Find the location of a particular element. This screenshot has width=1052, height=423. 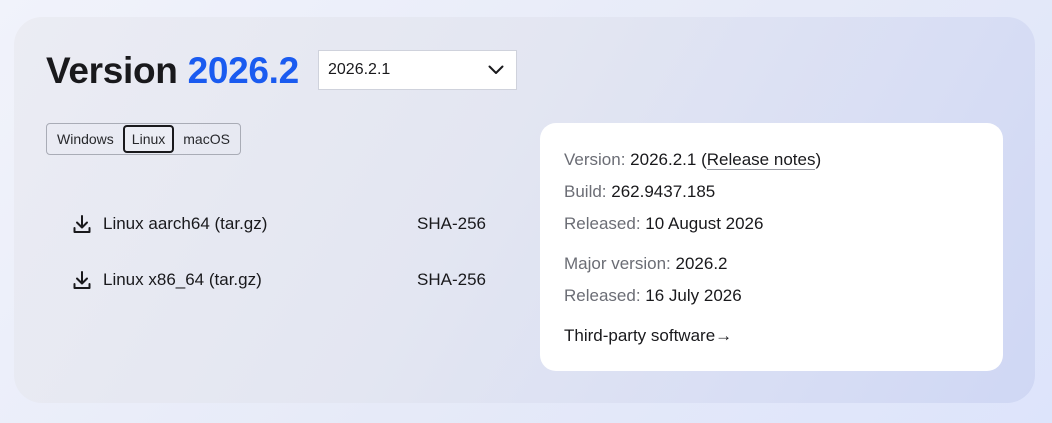

build-line: Build: 262.9437.185 is located at coordinates (639, 192).